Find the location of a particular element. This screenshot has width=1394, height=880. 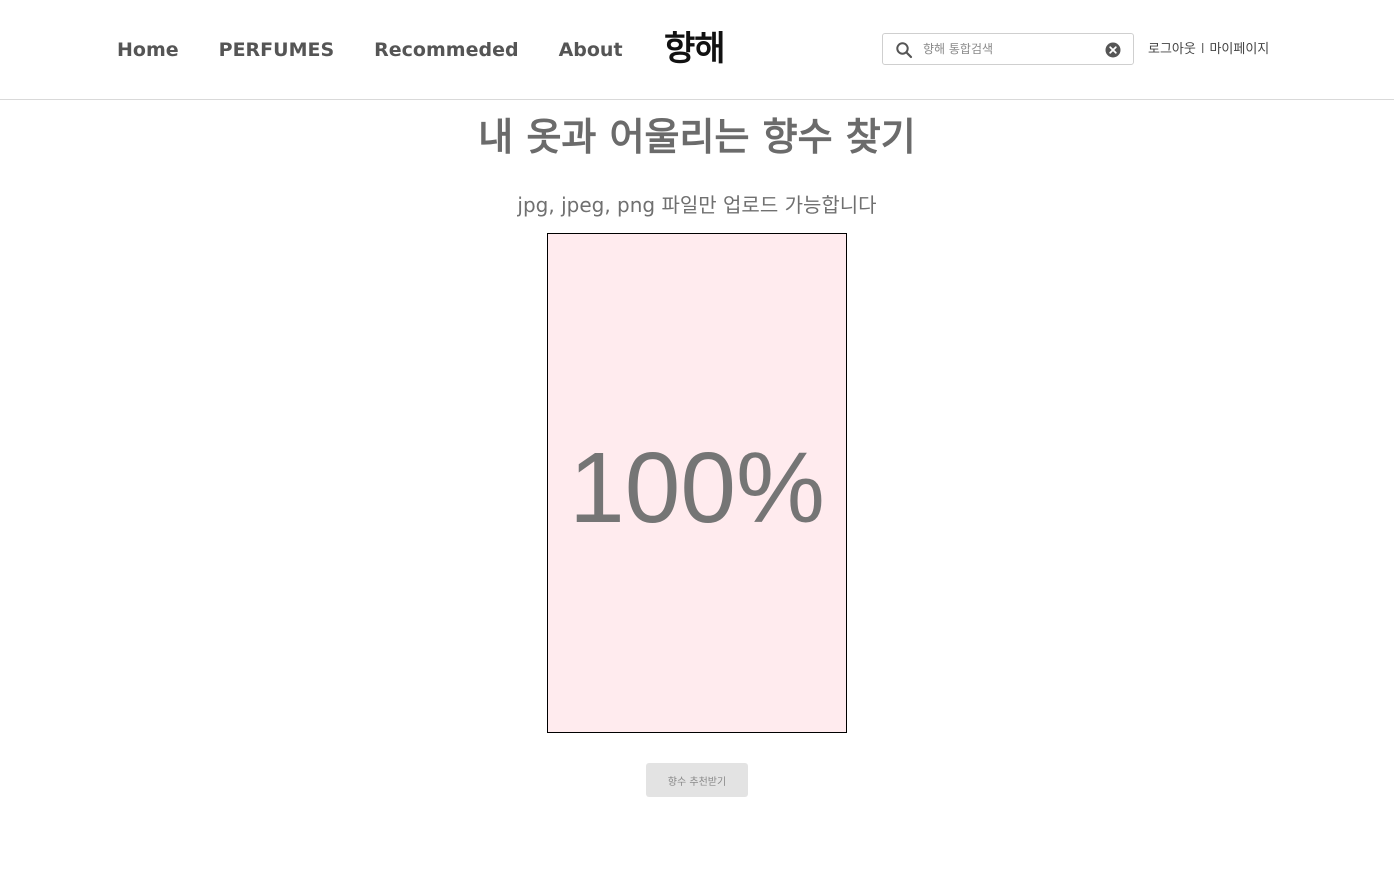

search-icon is located at coordinates (904, 50).